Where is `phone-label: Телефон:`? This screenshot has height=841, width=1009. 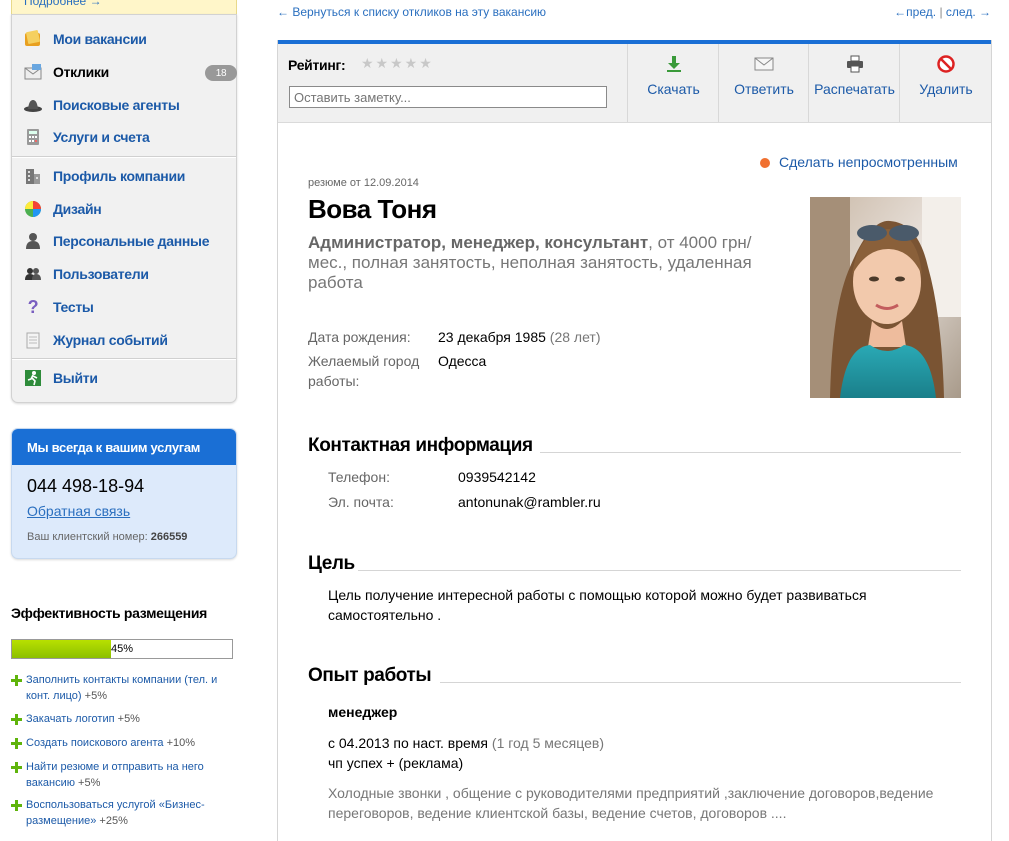 phone-label: Телефон: is located at coordinates (359, 477).